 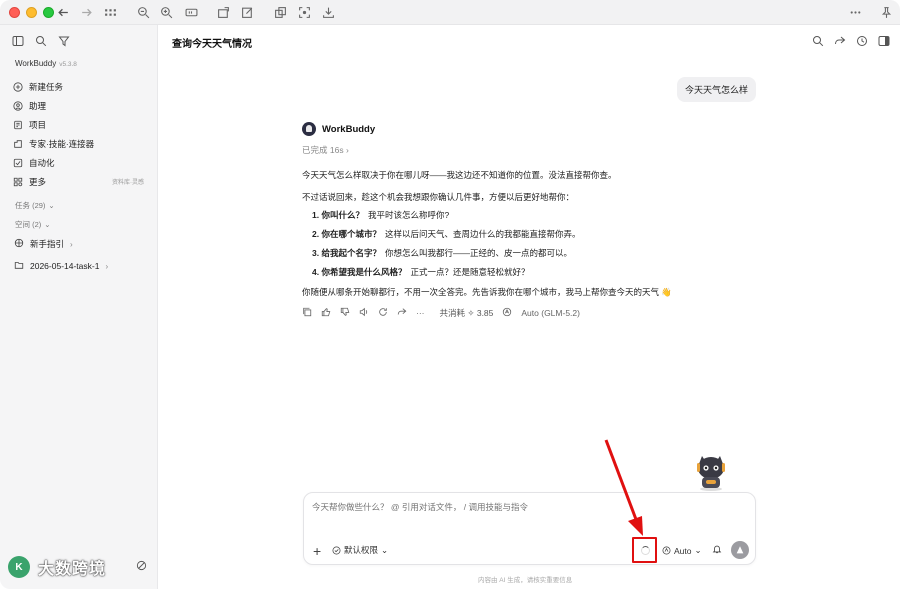 What do you see at coordinates (212, 44) in the screenshot?
I see `page-title: 查询今天天气情况` at bounding box center [212, 44].